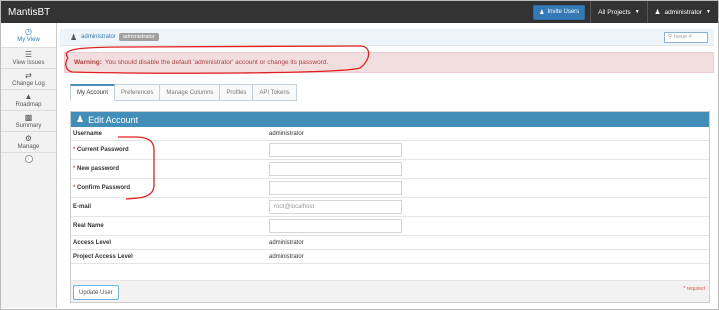  I want to click on warning-prefix: Warning:, so click(88, 62).